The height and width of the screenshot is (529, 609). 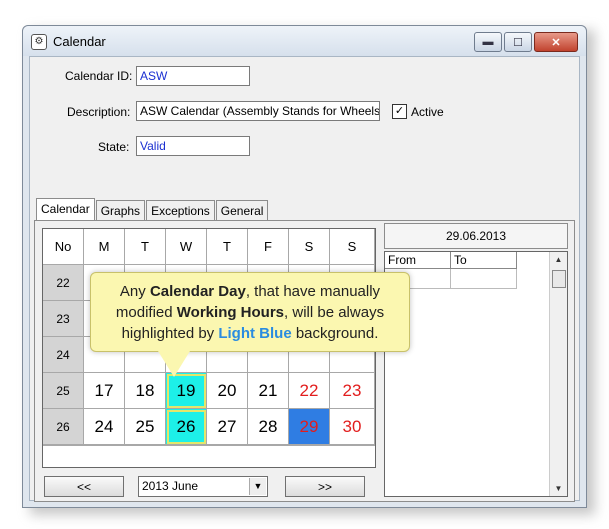 I want to click on callout-text: , that have manually, so click(x=313, y=291).